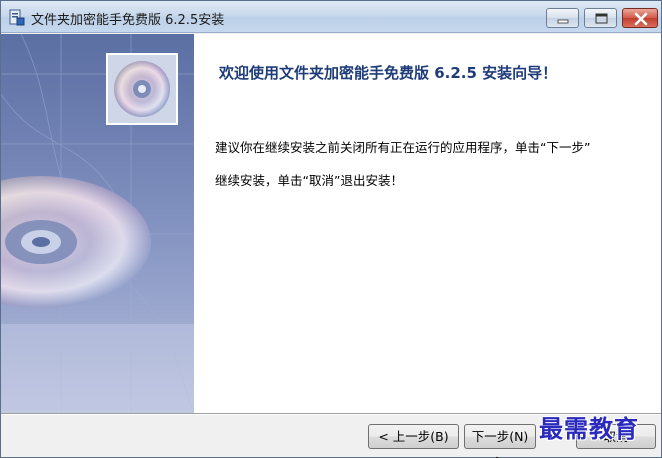  What do you see at coordinates (413, 436) in the screenshot?
I see `back-button: < 上一步(B)` at bounding box center [413, 436].